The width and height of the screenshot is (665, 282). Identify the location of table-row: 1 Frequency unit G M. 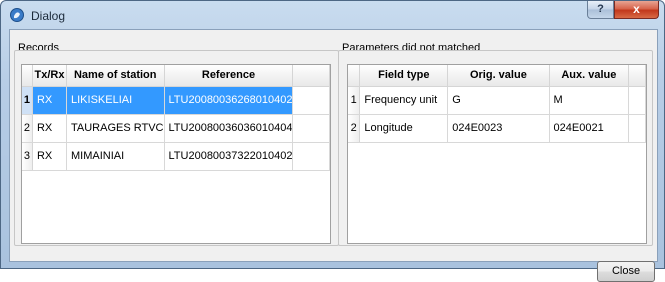
(497, 100).